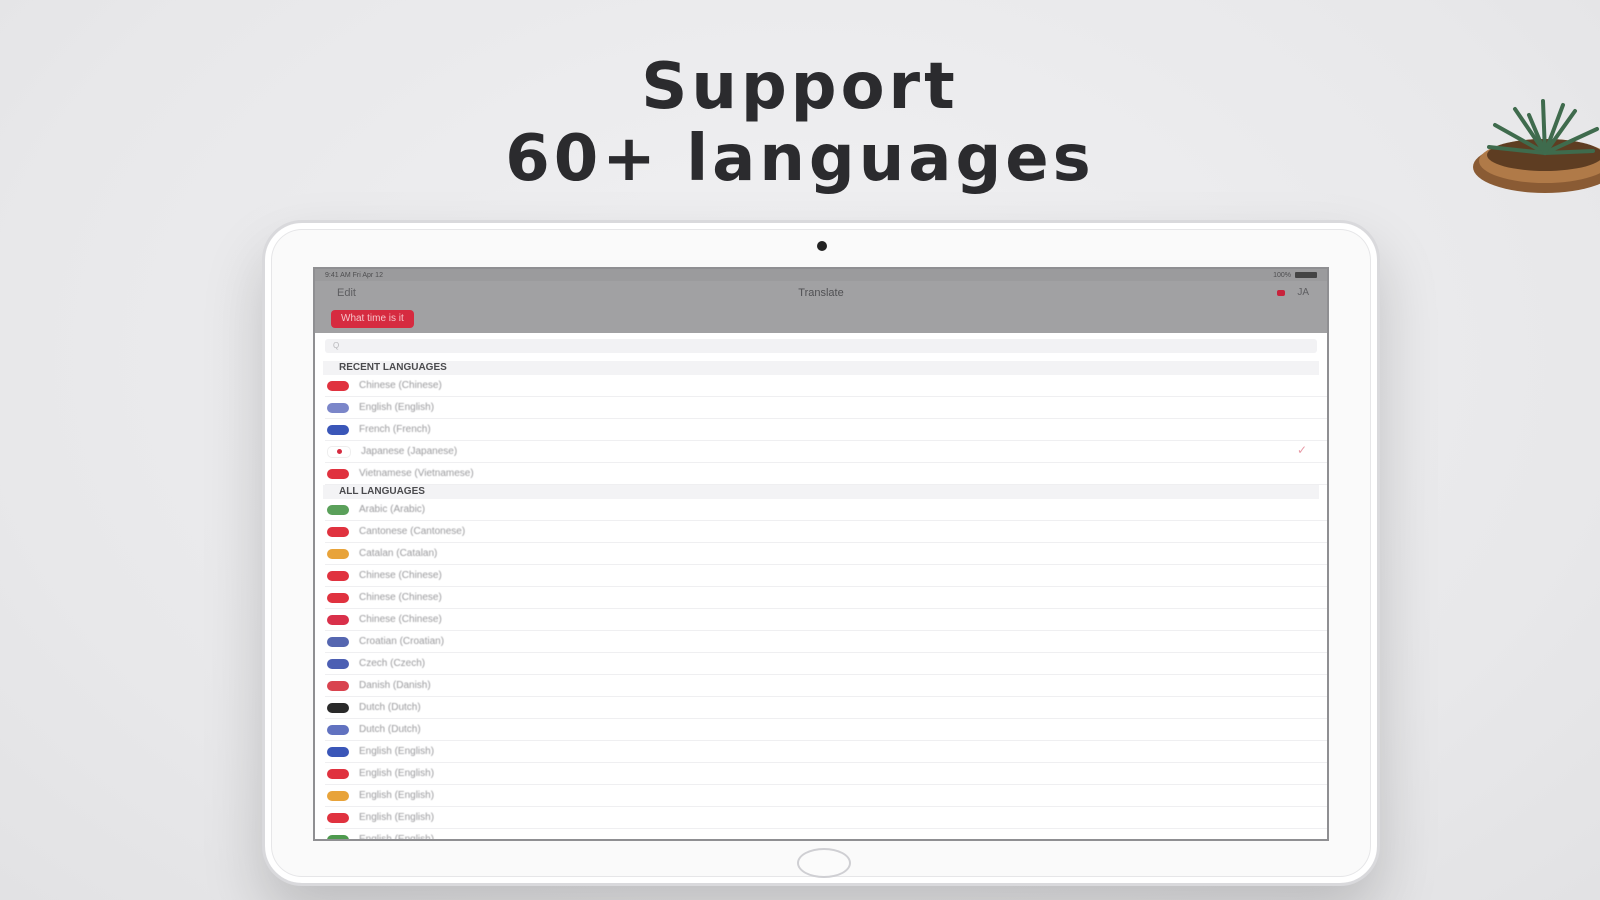 The height and width of the screenshot is (900, 1600). Describe the element at coordinates (1306, 275) in the screenshot. I see `battery-icon` at that location.